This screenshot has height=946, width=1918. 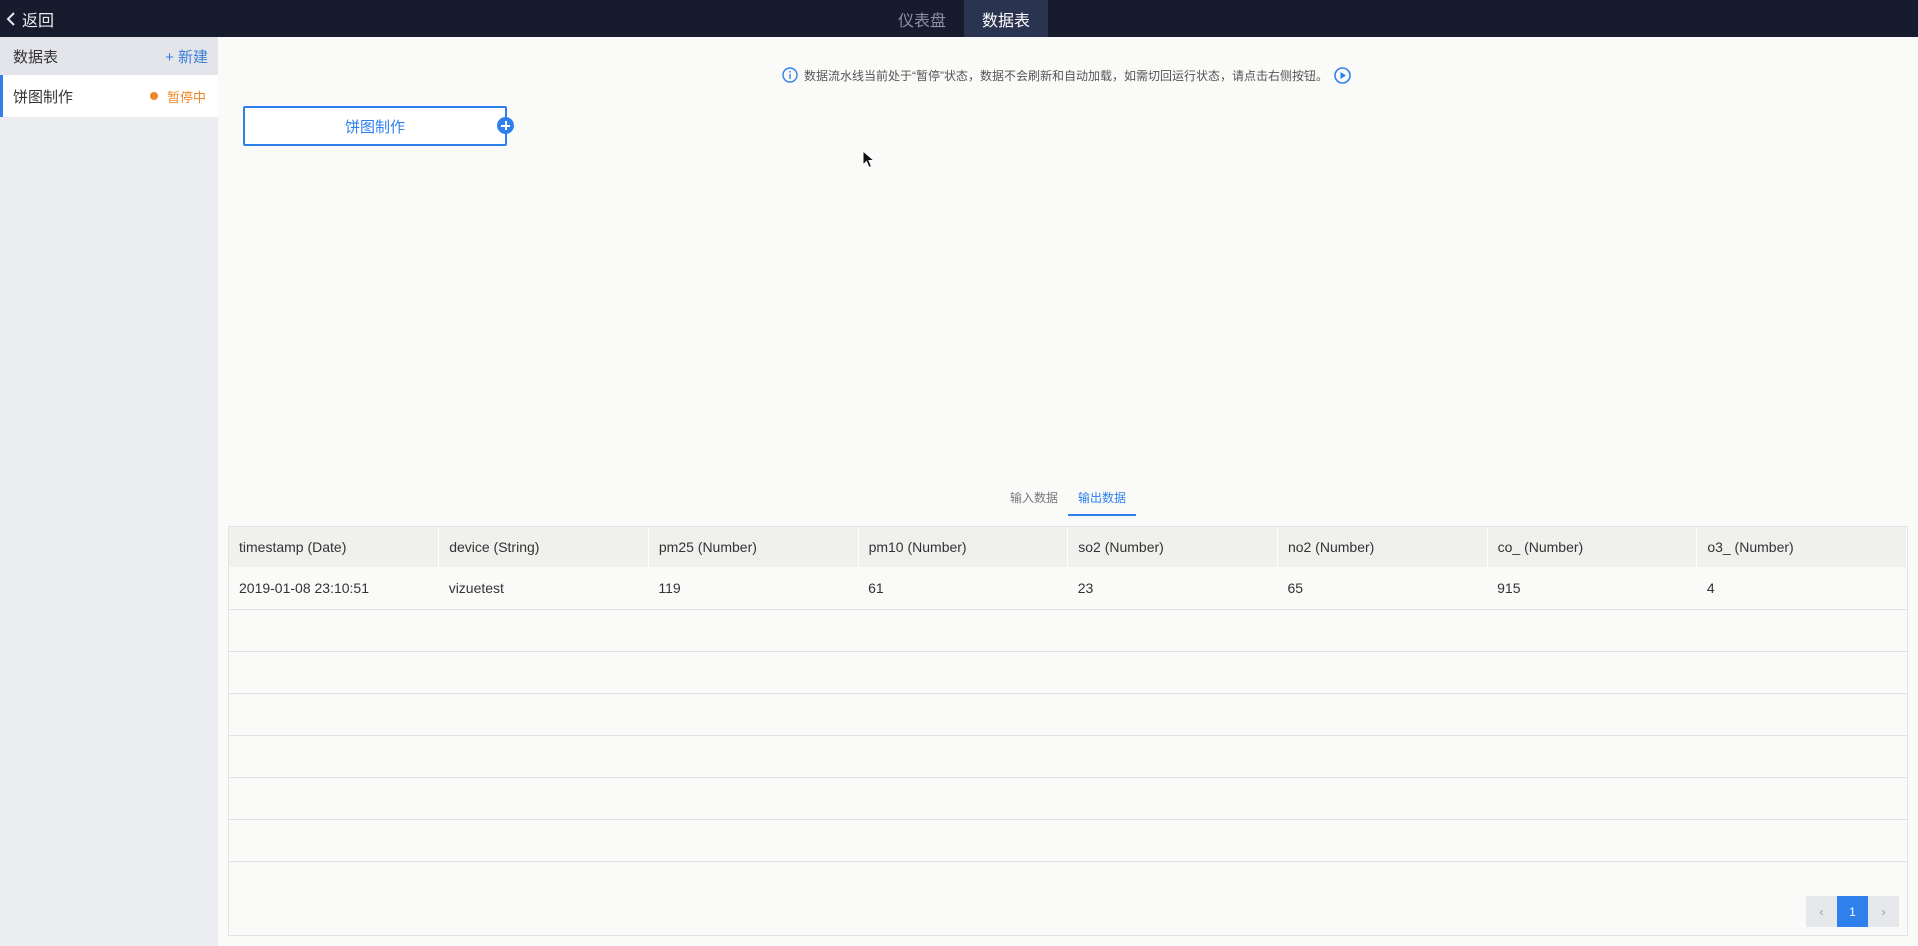 What do you see at coordinates (1883, 911) in the screenshot?
I see `next-page-button: ›` at bounding box center [1883, 911].